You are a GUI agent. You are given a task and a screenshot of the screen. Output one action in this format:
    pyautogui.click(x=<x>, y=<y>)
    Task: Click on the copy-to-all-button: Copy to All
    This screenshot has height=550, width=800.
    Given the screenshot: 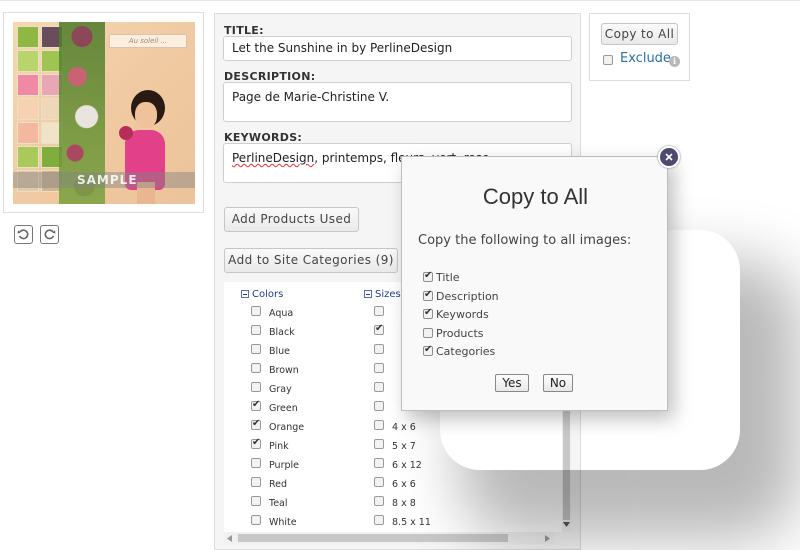 What is the action you would take?
    pyautogui.click(x=639, y=34)
    